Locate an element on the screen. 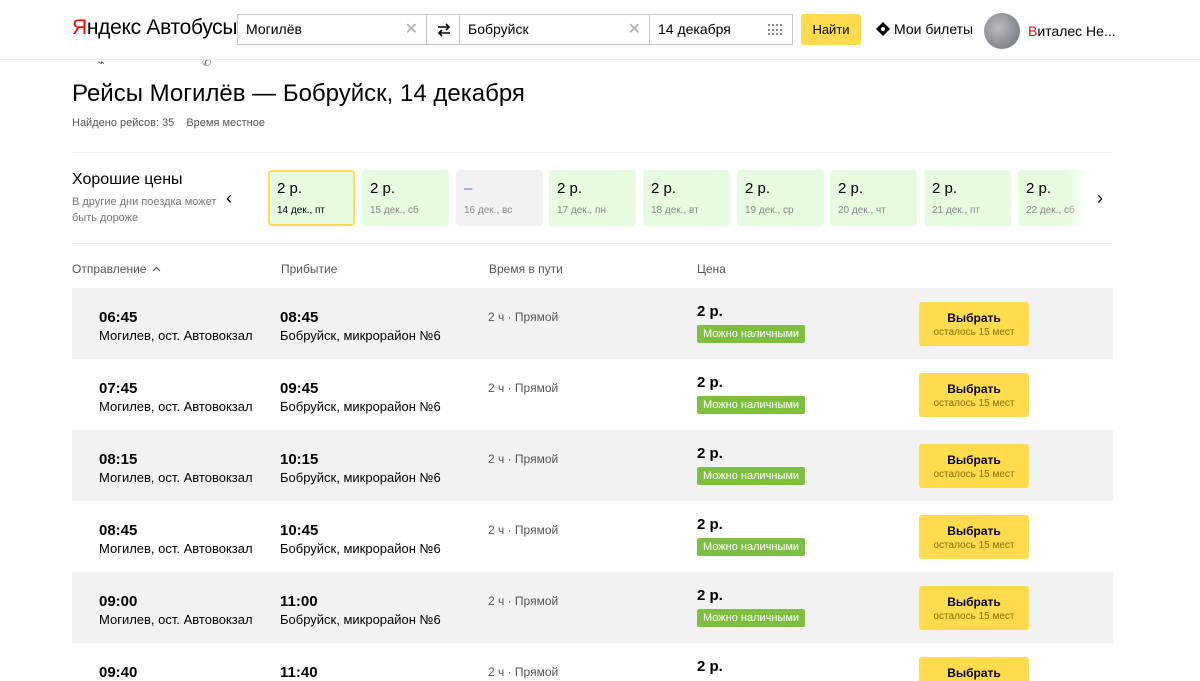 The height and width of the screenshot is (681, 1200). results-meta: Найдено рейсов: 35 Время местное is located at coordinates (168, 123).